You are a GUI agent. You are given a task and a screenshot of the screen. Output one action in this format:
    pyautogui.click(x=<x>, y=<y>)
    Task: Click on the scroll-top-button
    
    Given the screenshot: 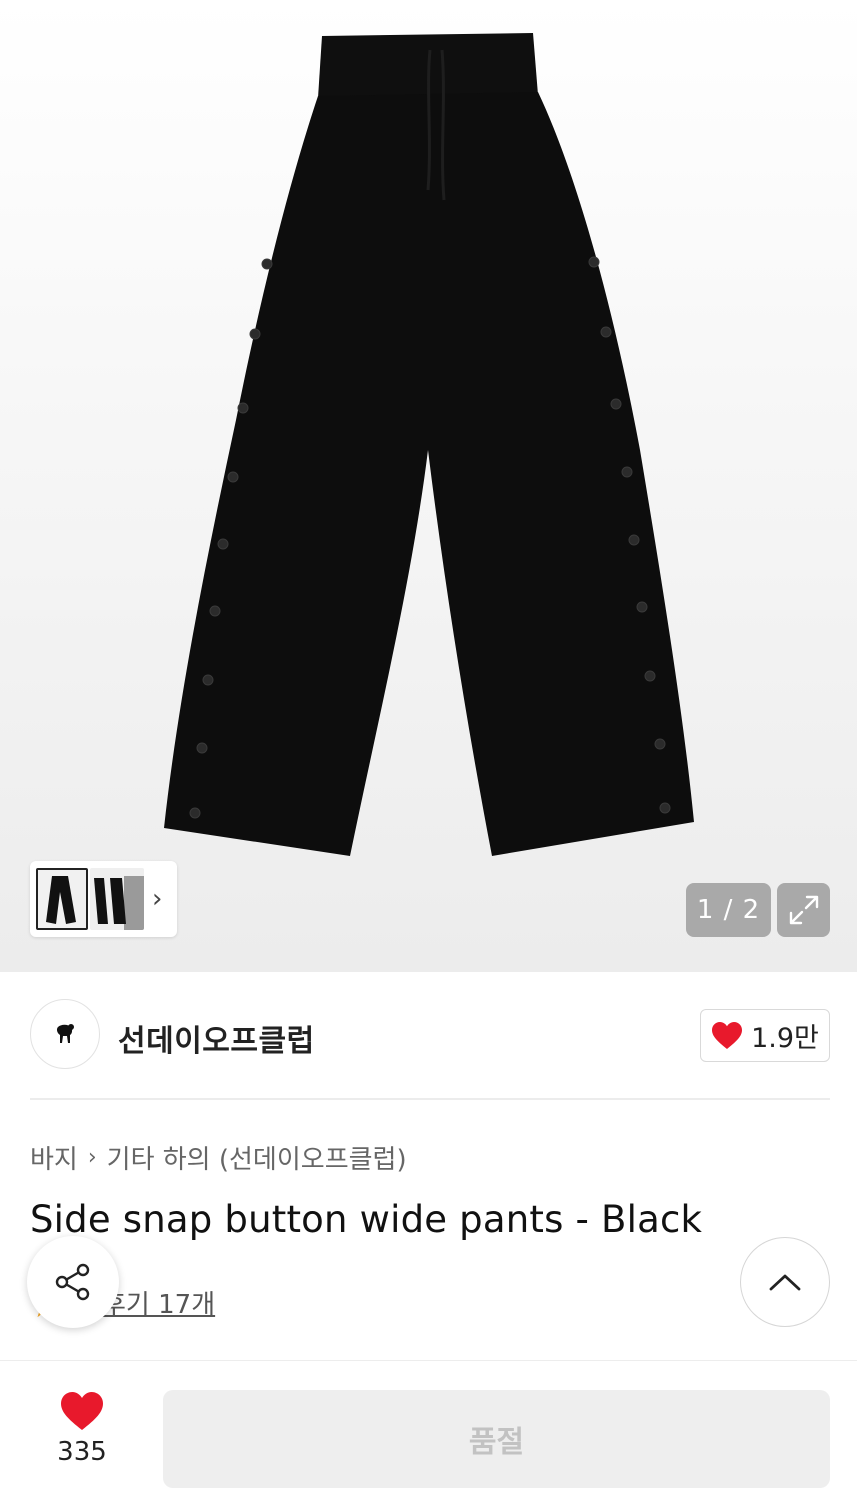 What is the action you would take?
    pyautogui.click(x=785, y=1282)
    